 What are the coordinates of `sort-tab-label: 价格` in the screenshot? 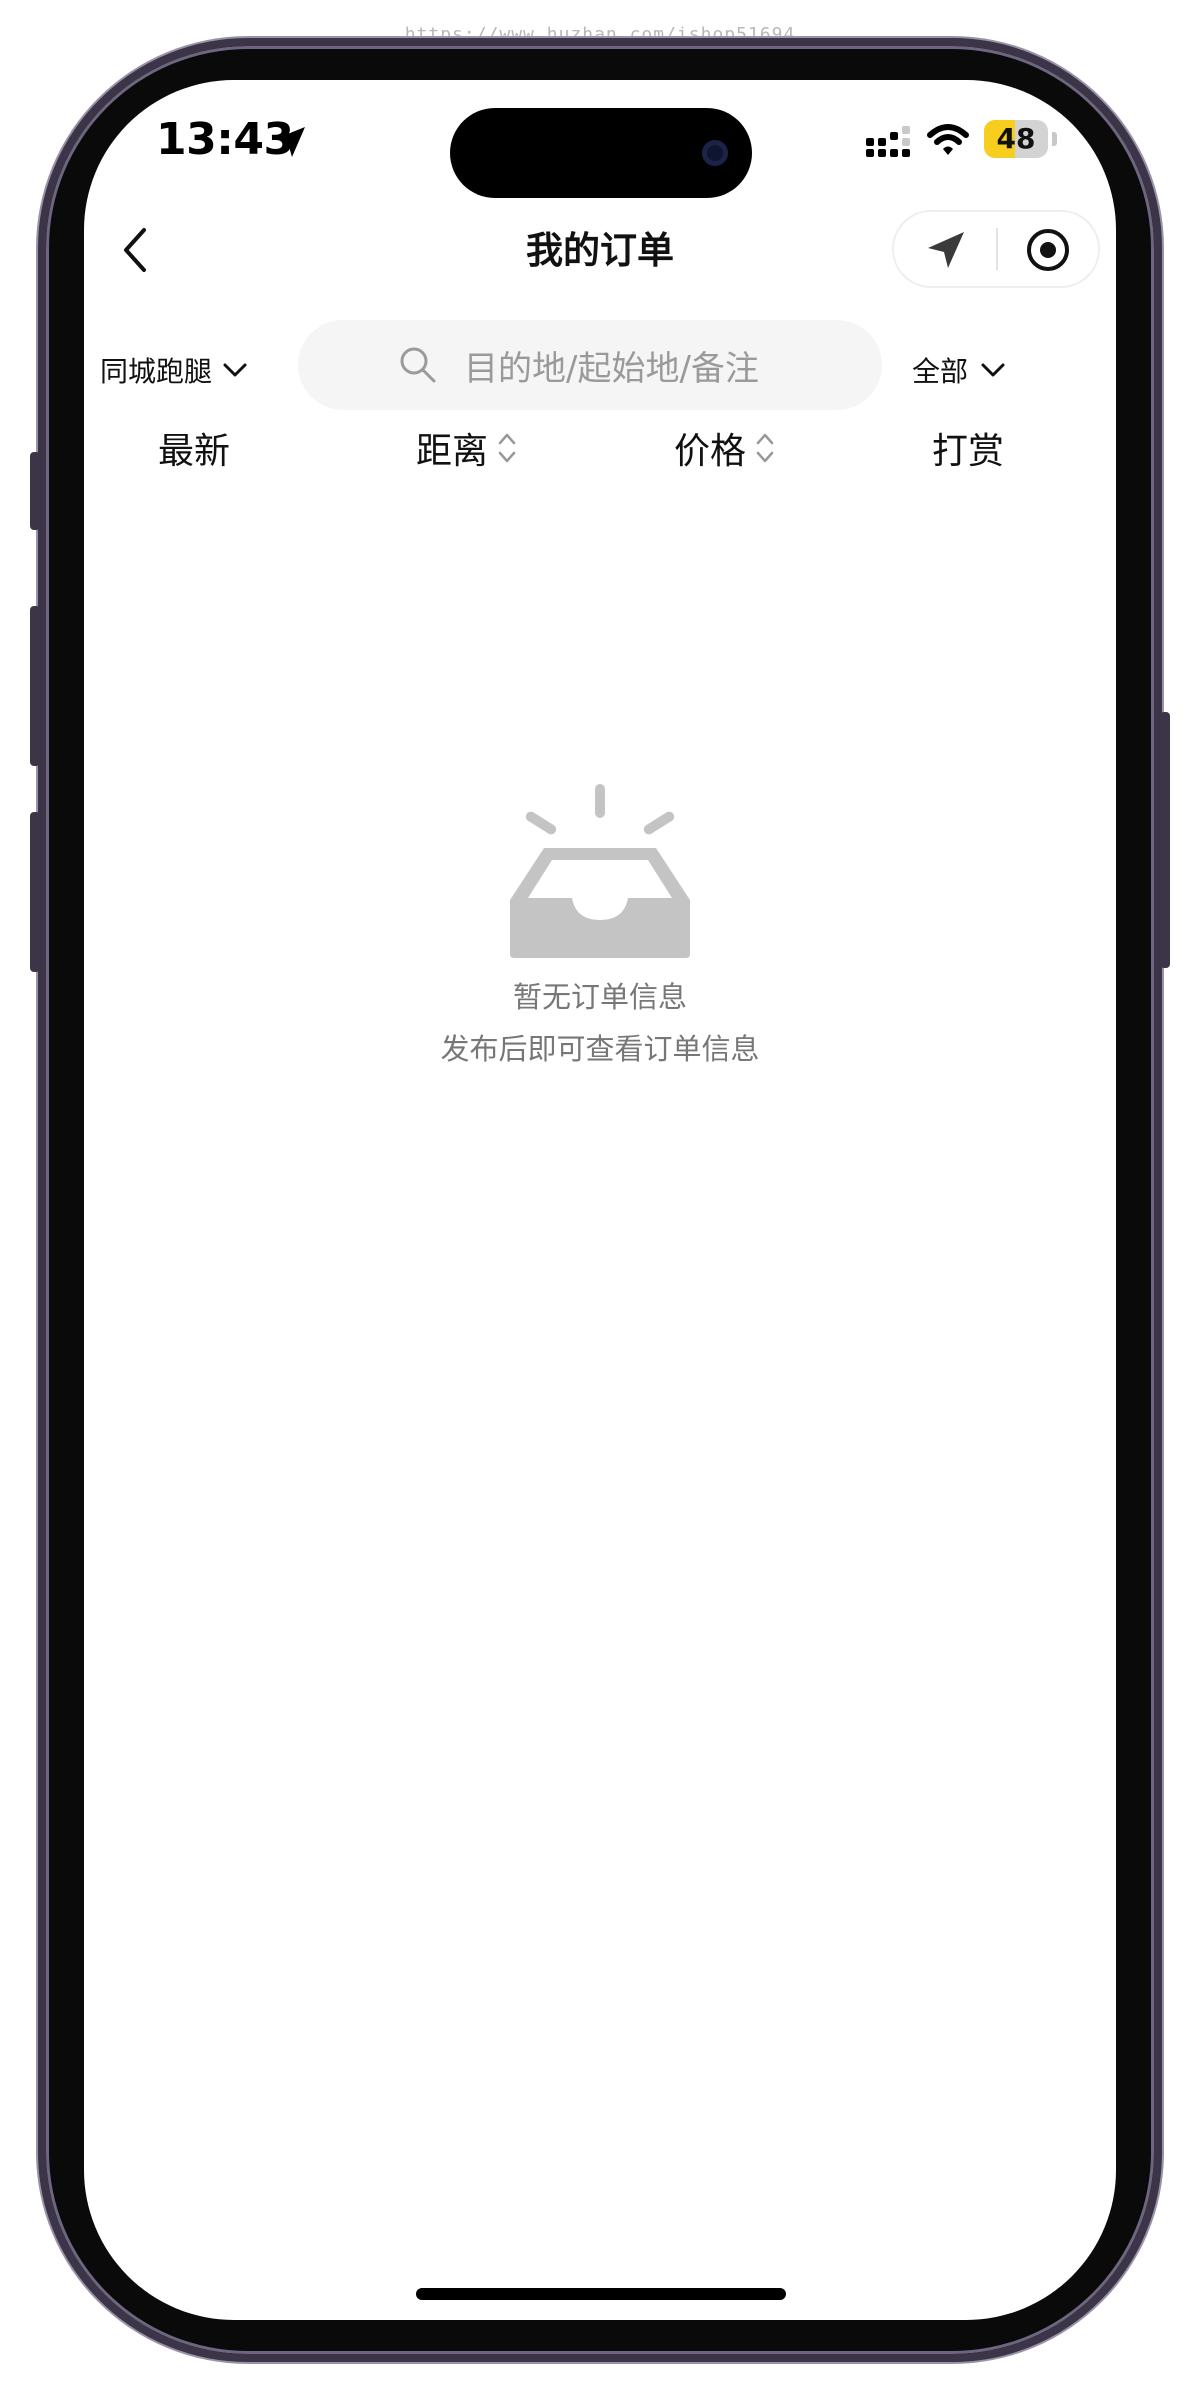 It's located at (710, 451).